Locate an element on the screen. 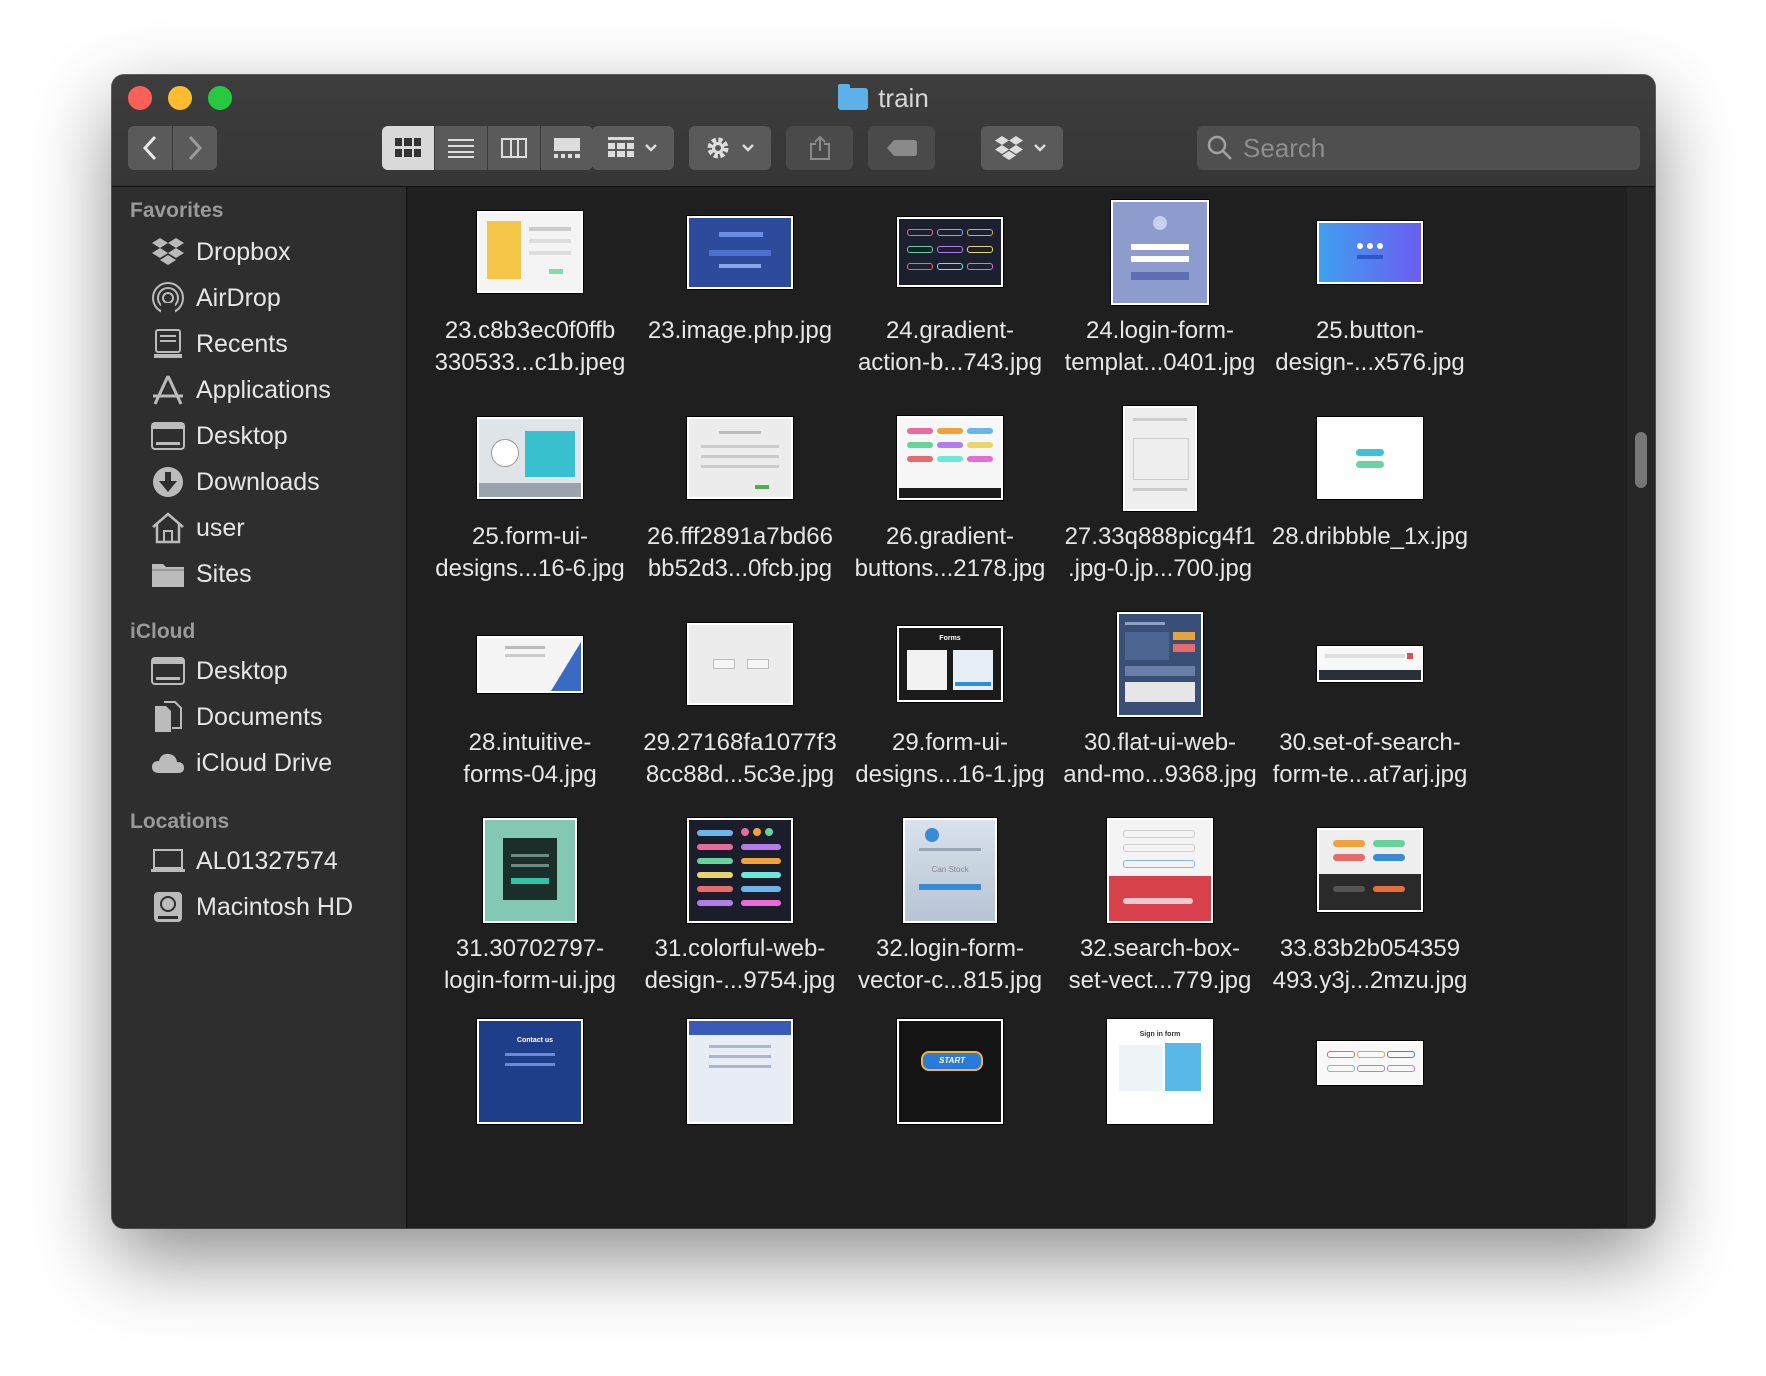 The width and height of the screenshot is (1766, 1376). share-button is located at coordinates (819, 148).